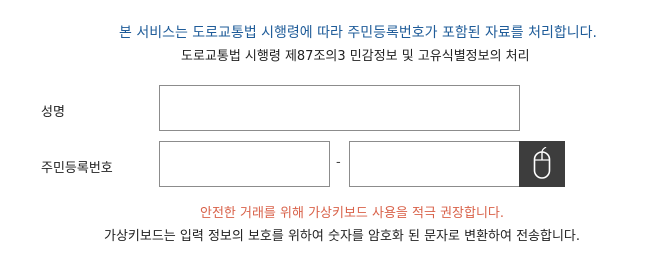  I want to click on rrn-back-input, so click(434, 164).